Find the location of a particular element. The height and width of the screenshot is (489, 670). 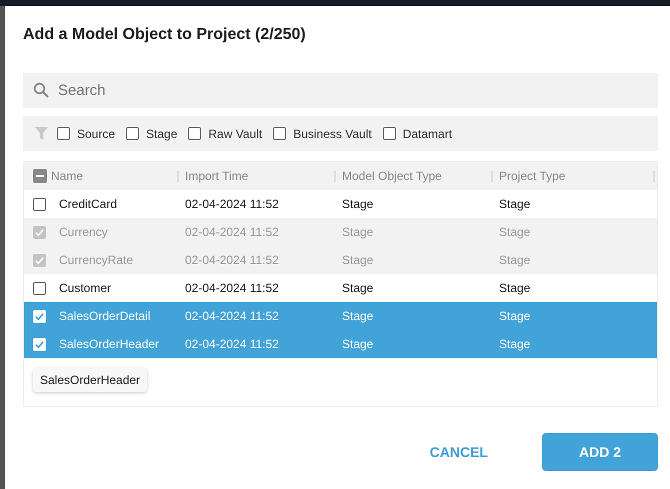

column-header: Name is located at coordinates (67, 176).